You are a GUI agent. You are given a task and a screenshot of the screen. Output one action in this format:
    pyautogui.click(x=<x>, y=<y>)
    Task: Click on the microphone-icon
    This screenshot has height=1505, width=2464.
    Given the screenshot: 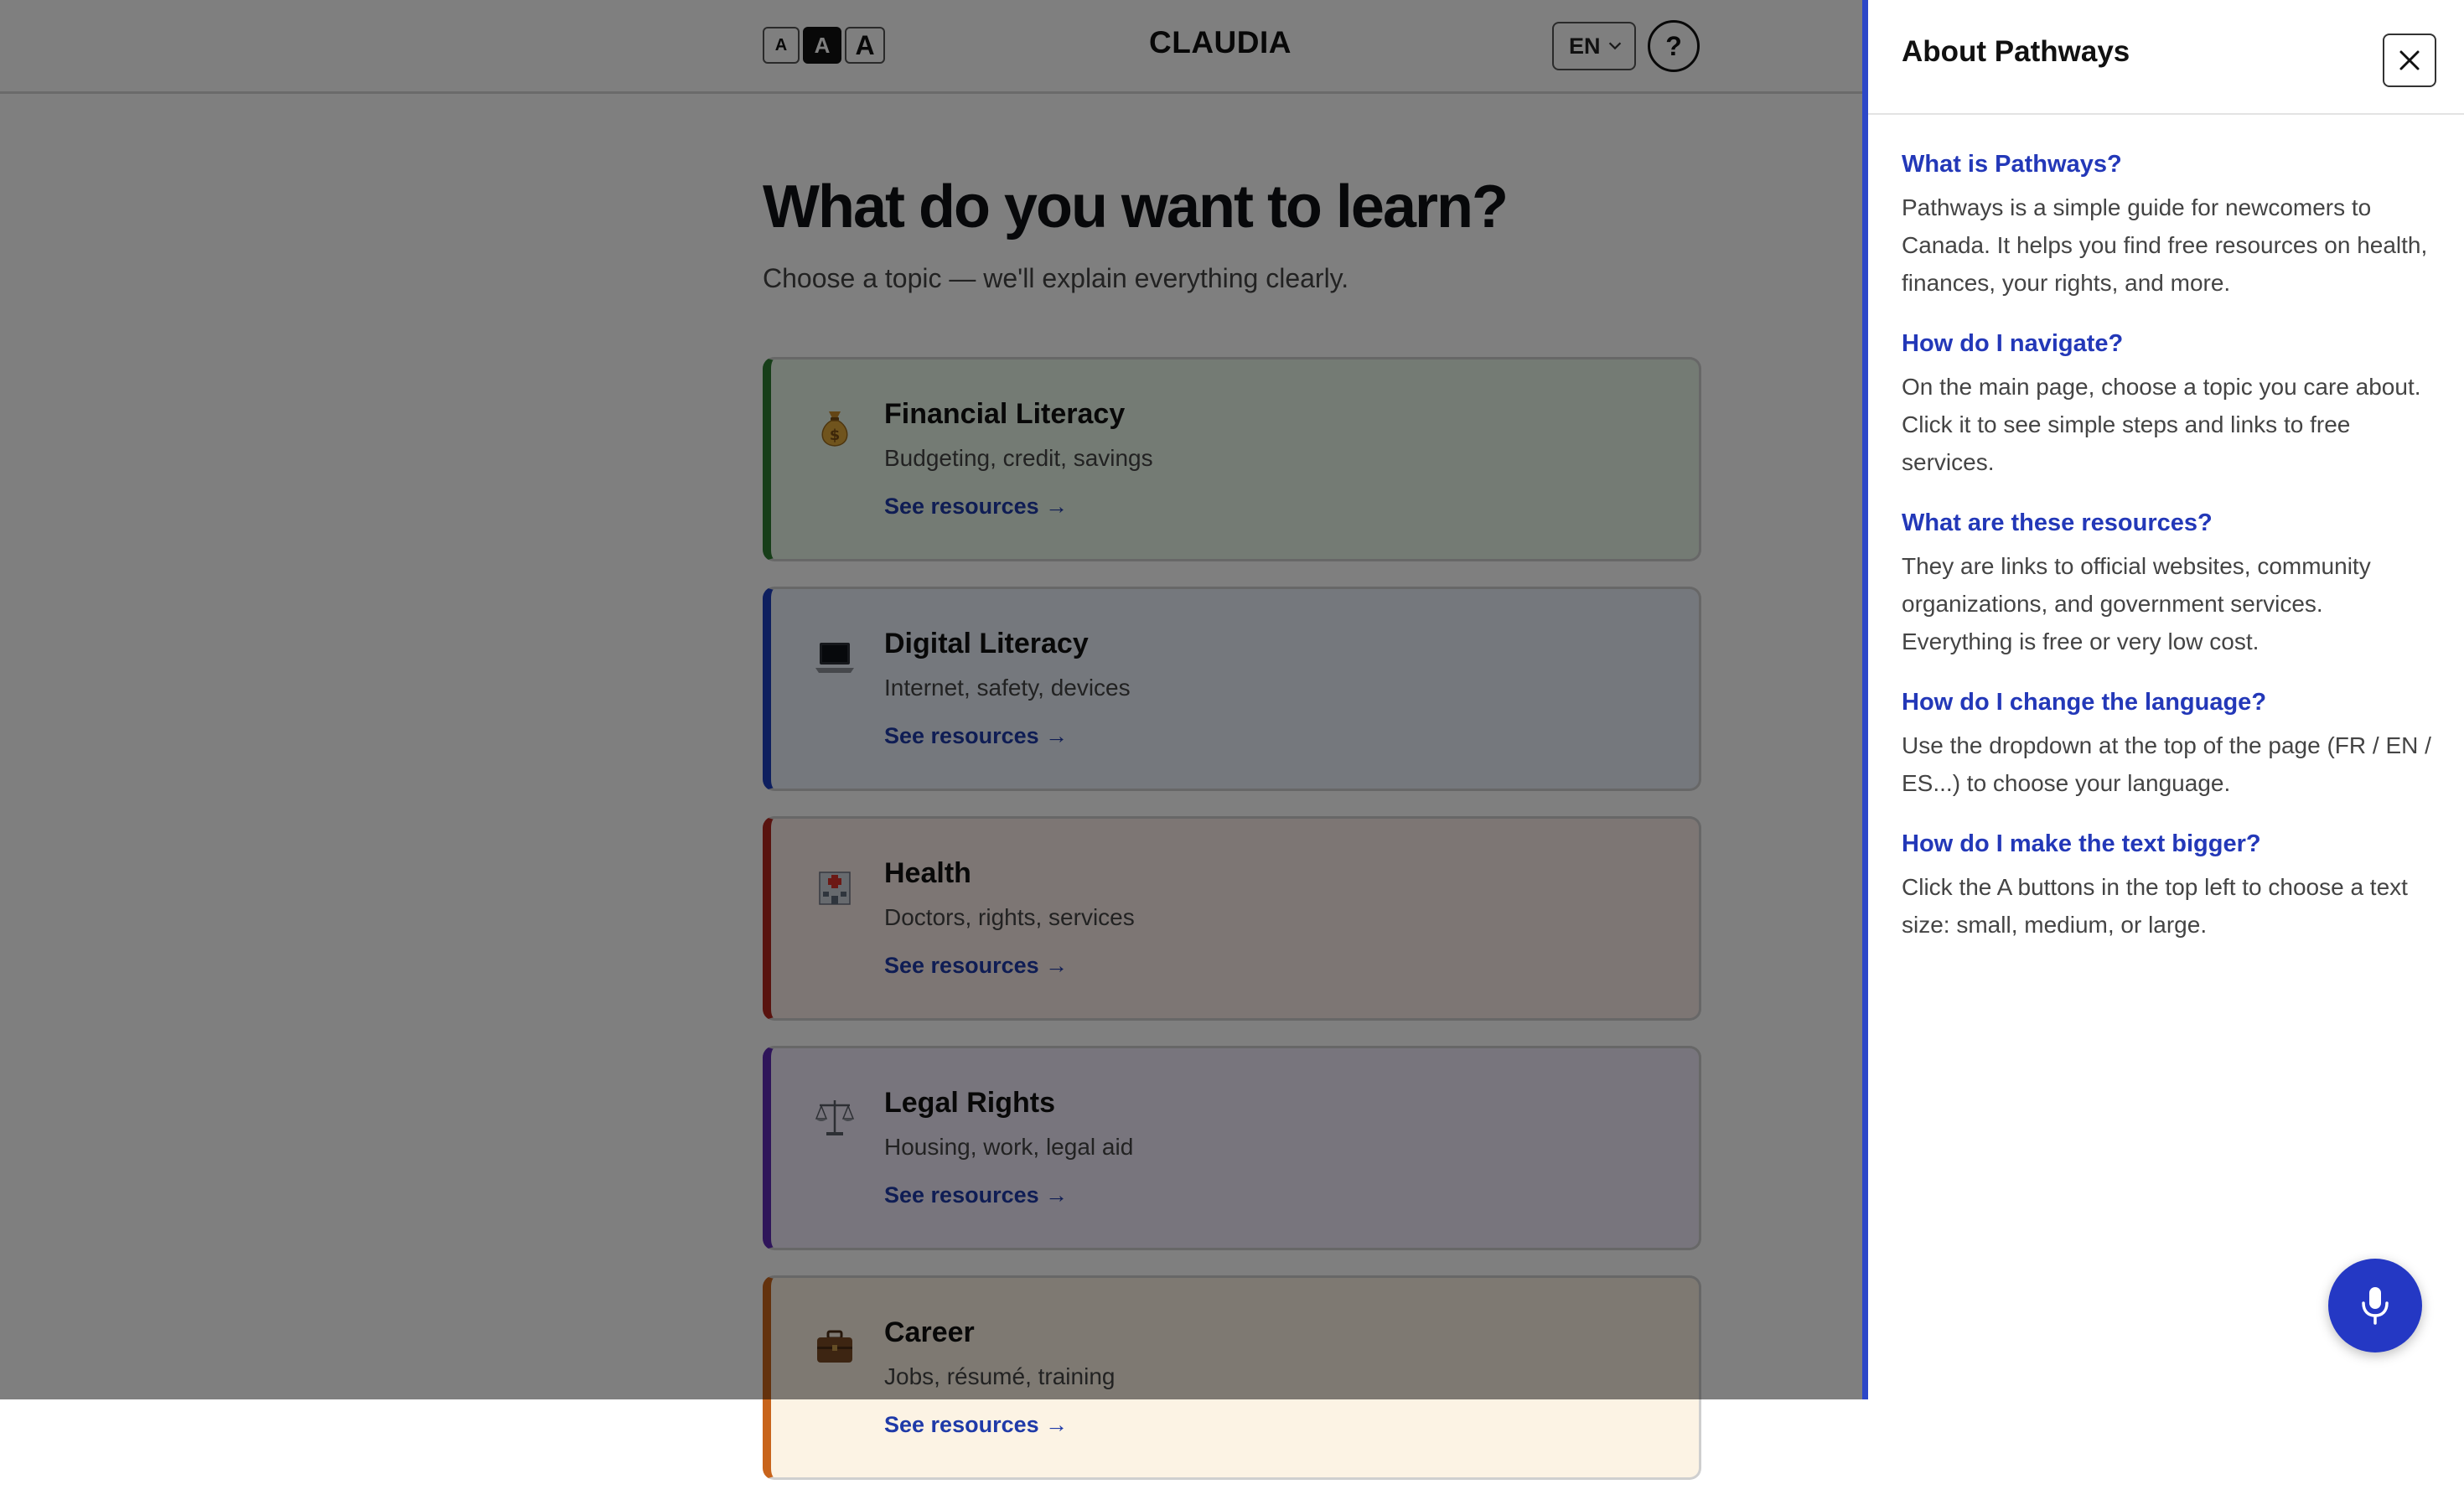 What is the action you would take?
    pyautogui.click(x=2375, y=1306)
    